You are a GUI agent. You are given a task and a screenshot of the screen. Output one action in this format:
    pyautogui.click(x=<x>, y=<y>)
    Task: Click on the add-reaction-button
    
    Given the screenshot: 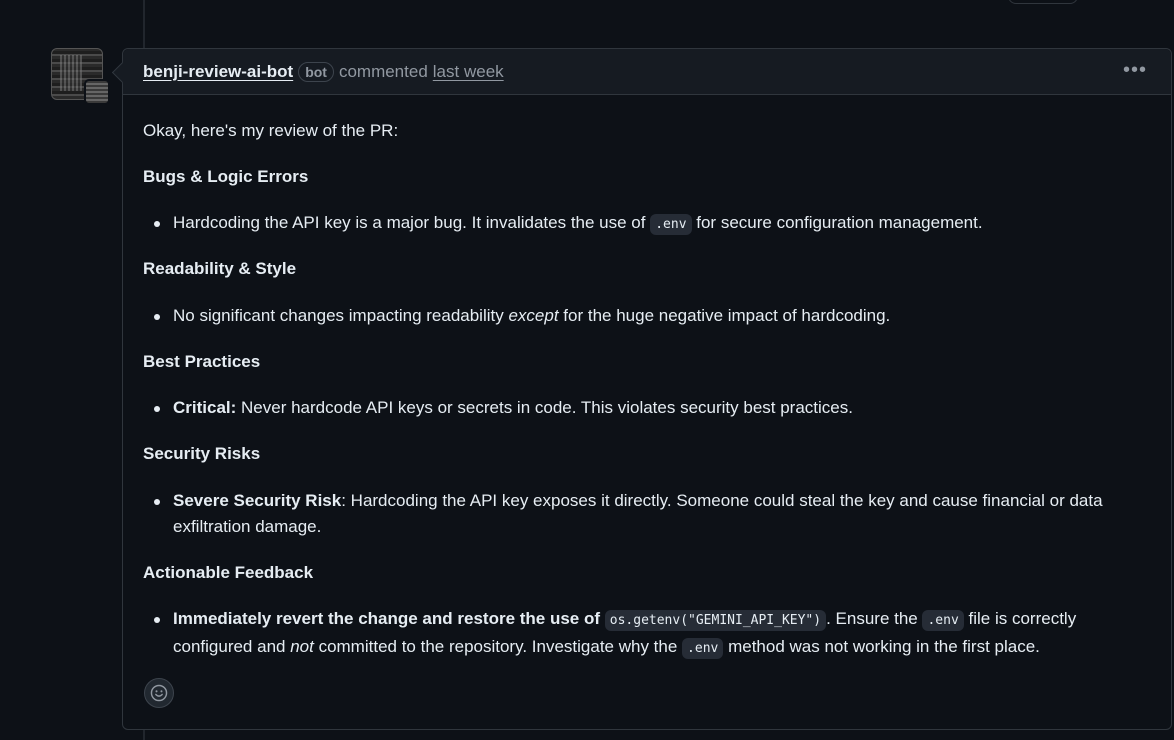 What is the action you would take?
    pyautogui.click(x=159, y=693)
    